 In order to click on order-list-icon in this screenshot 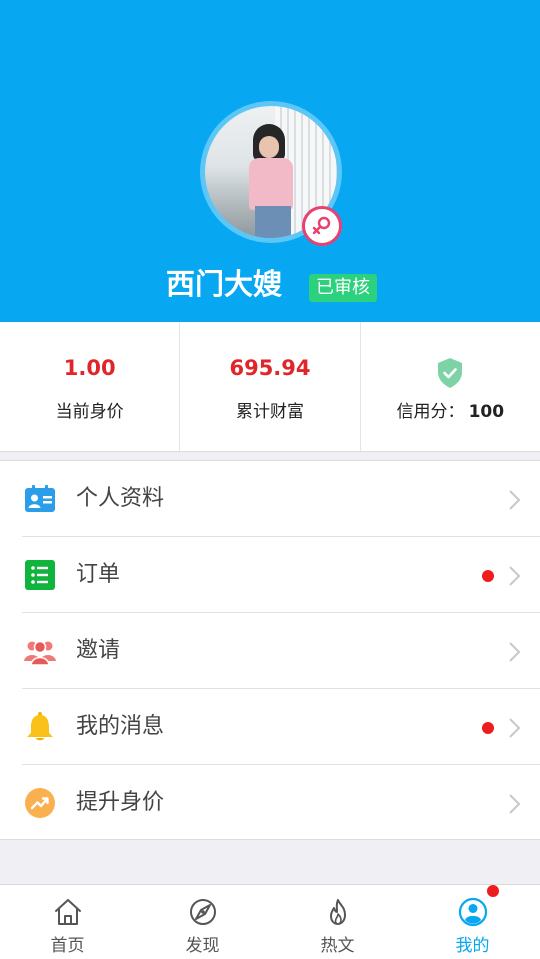, I will do `click(40, 575)`.